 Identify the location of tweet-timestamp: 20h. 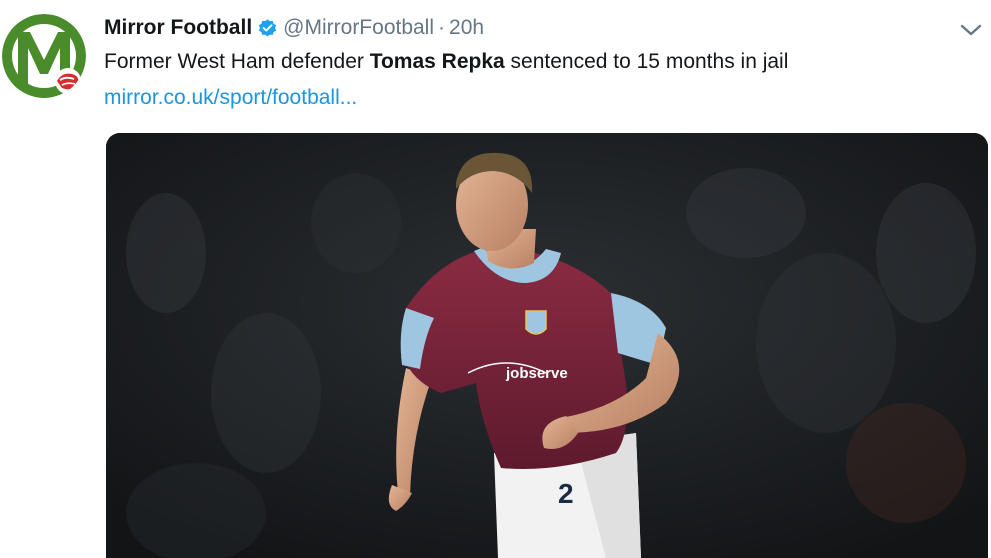
(466, 28).